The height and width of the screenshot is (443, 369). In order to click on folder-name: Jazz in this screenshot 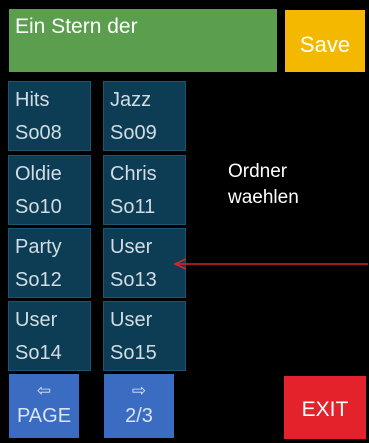, I will do `click(131, 100)`.